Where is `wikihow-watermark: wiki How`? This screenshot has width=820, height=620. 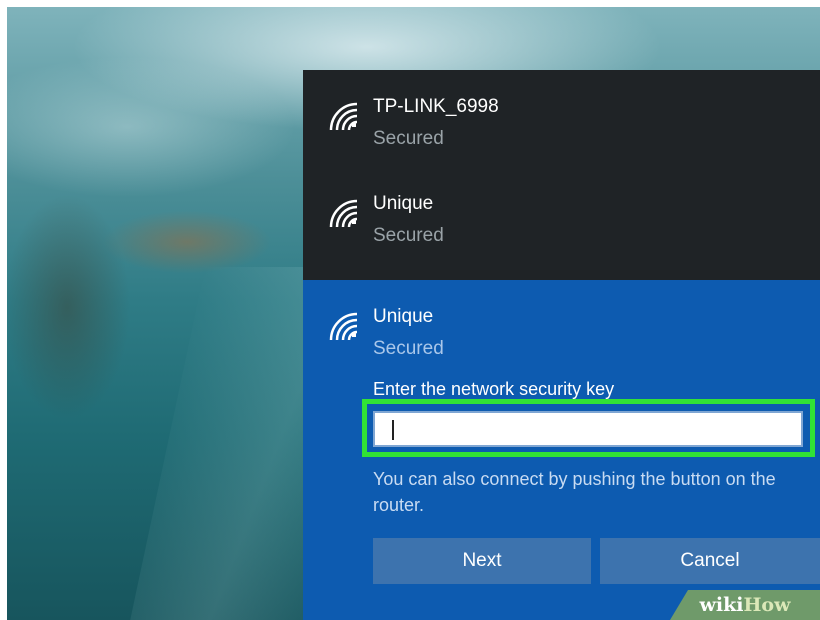 wikihow-watermark: wiki How is located at coordinates (745, 605).